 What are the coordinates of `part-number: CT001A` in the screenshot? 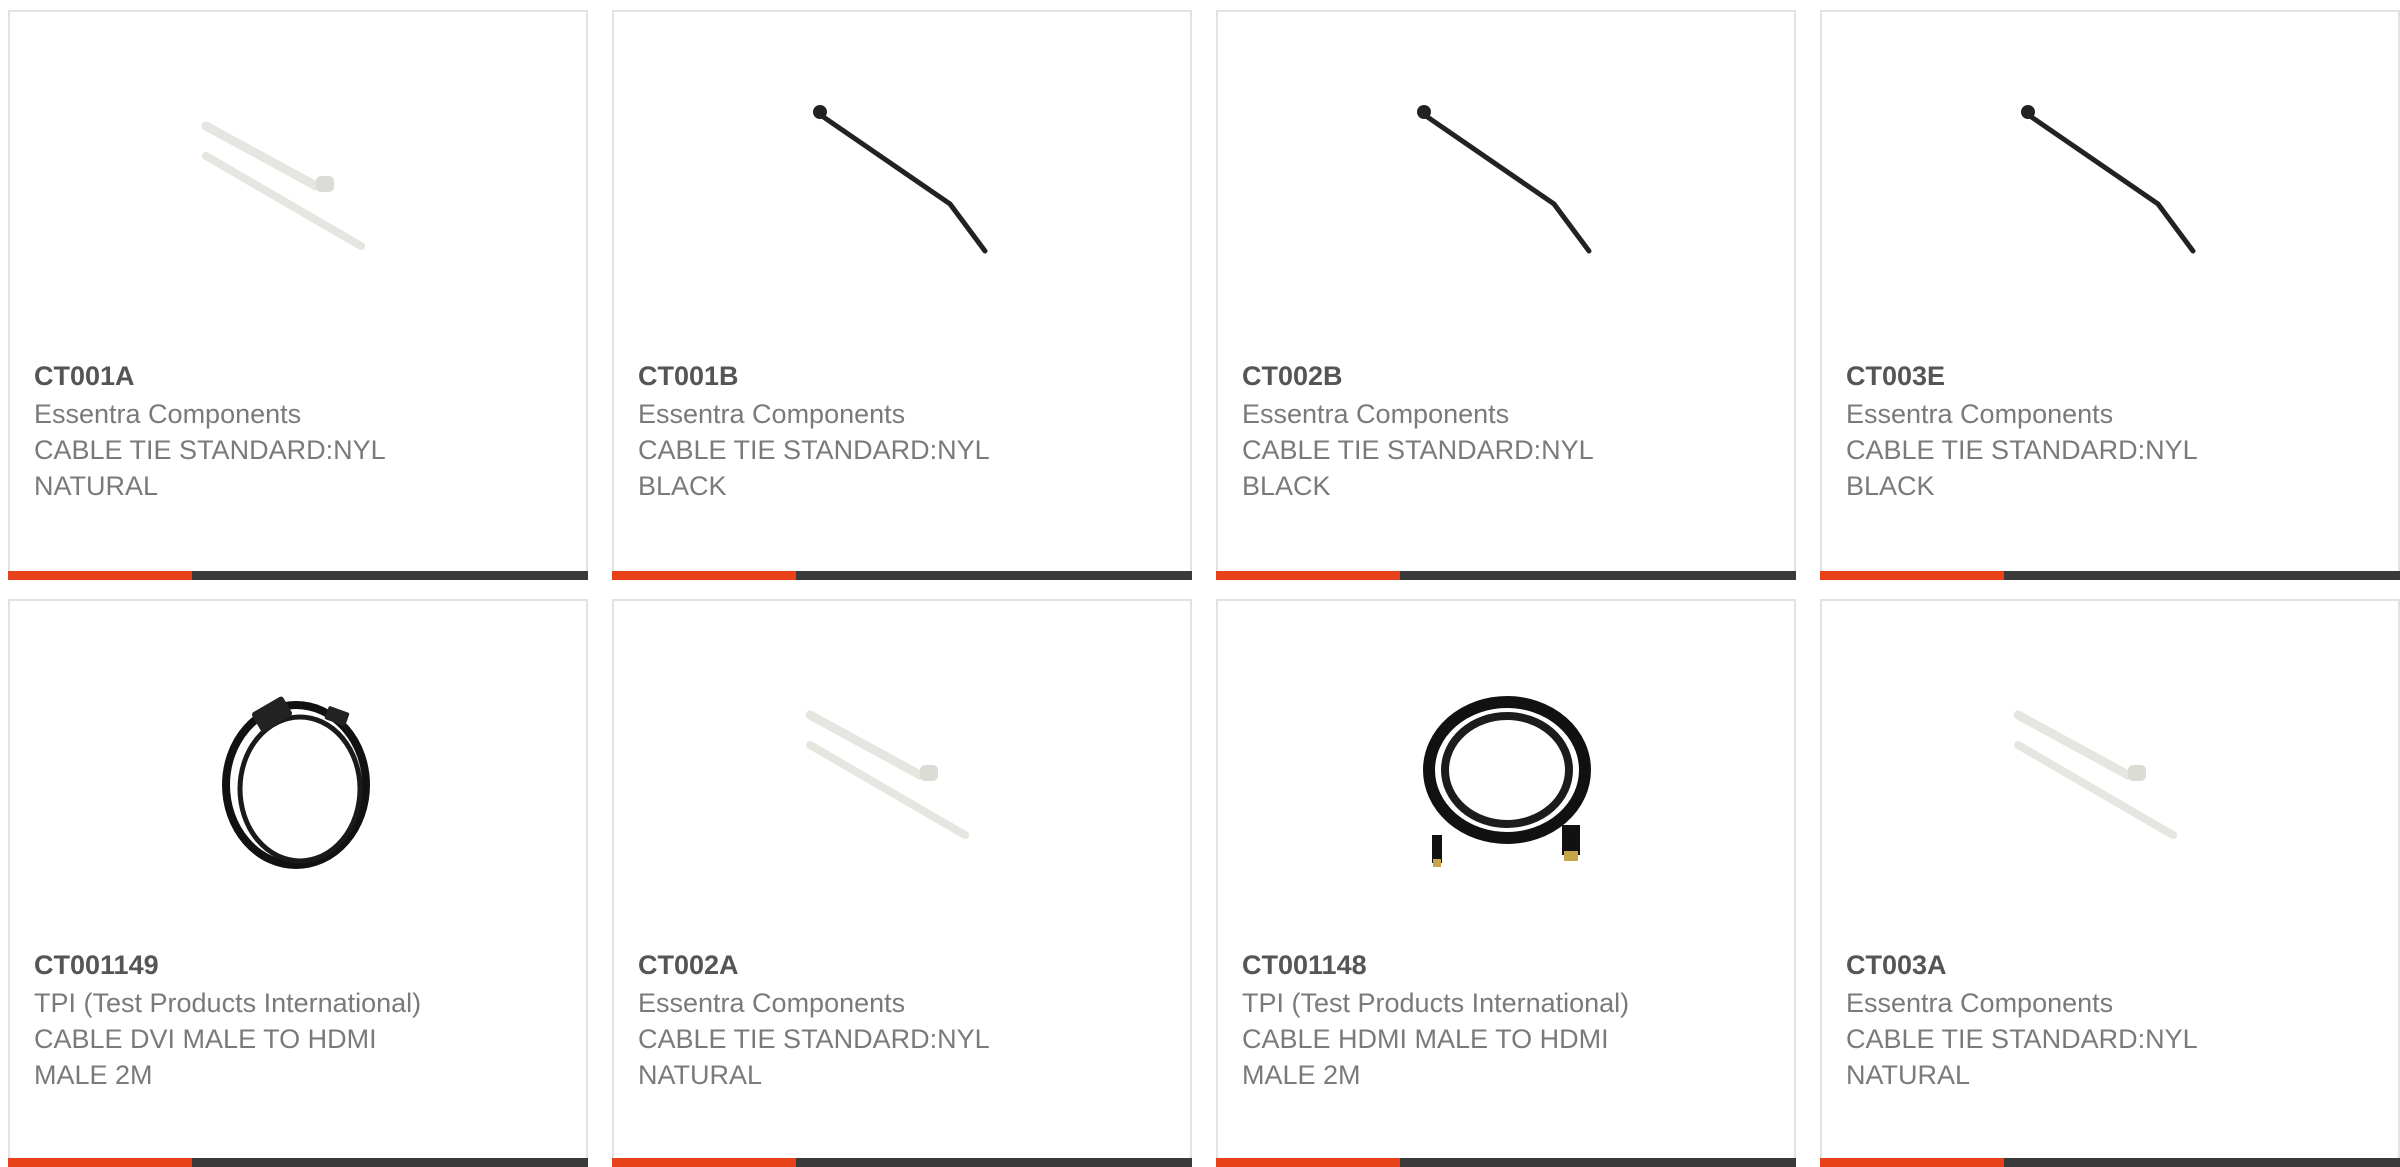 It's located at (298, 376).